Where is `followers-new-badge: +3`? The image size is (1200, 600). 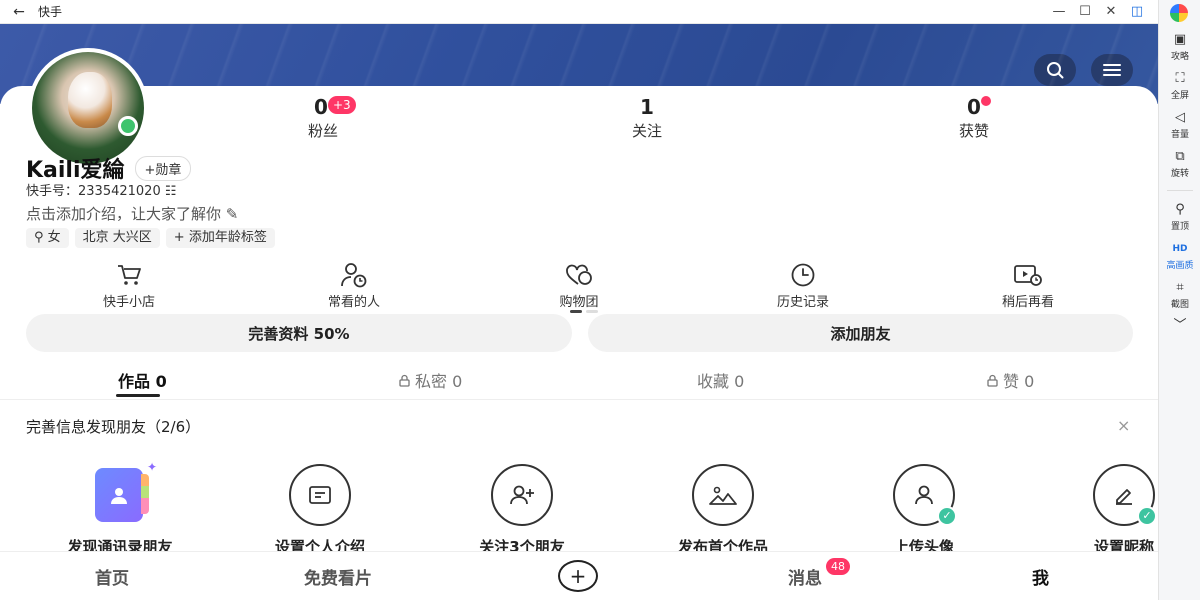
followers-new-badge: +3 is located at coordinates (342, 105).